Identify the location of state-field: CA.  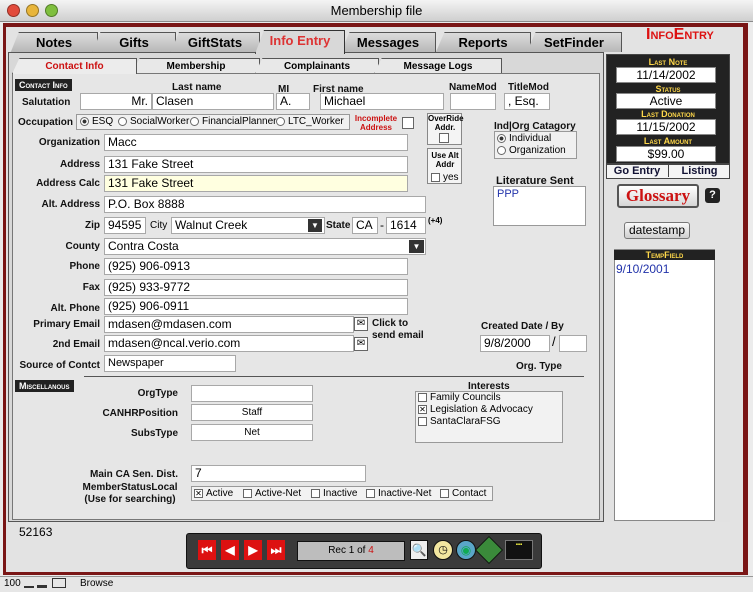
(365, 225).